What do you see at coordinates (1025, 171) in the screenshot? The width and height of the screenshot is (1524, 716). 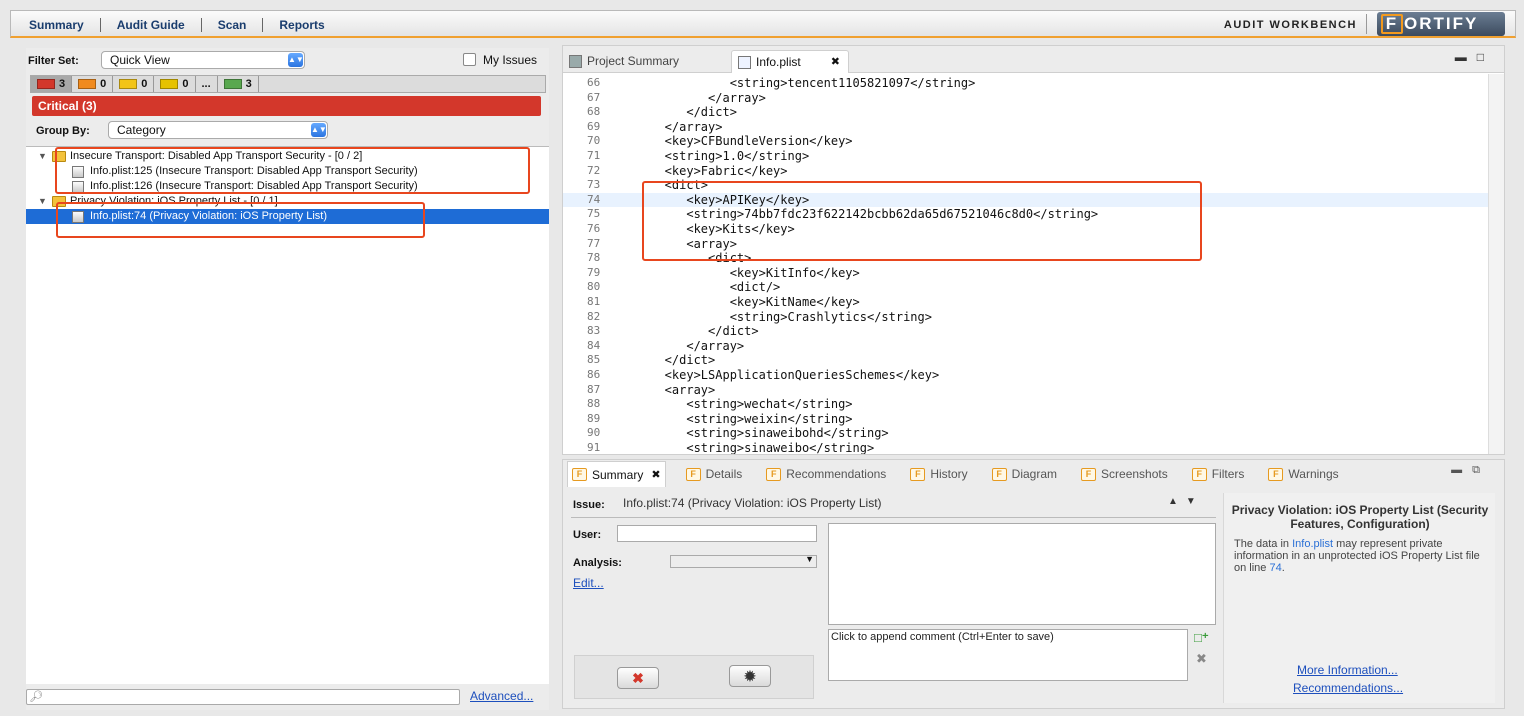 I see `code-line: 72 <key>Fabric</key>` at bounding box center [1025, 171].